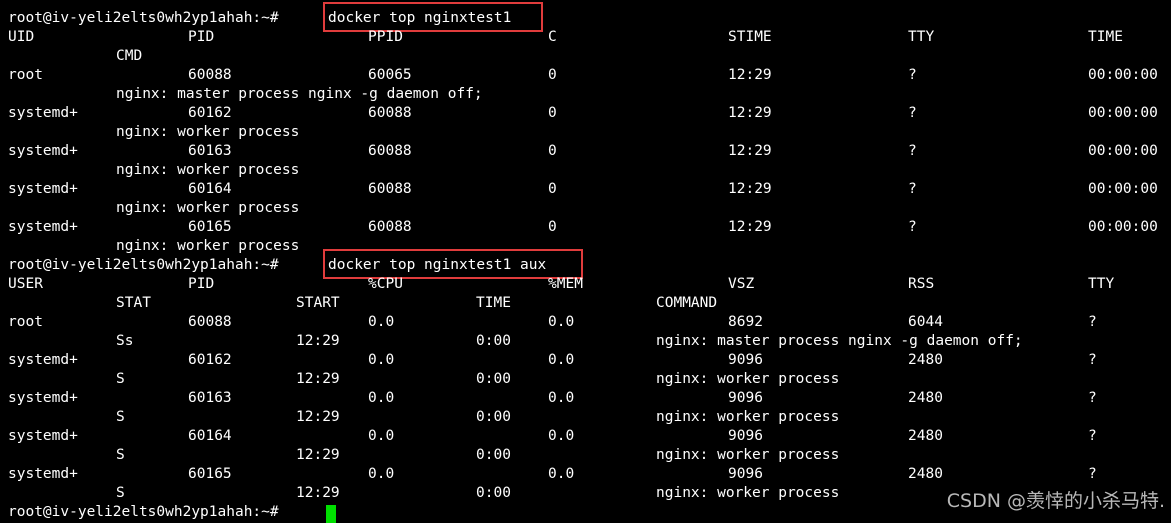 This screenshot has width=1171, height=523. Describe the element at coordinates (745, 322) in the screenshot. I see `process-vsz: 8692` at that location.